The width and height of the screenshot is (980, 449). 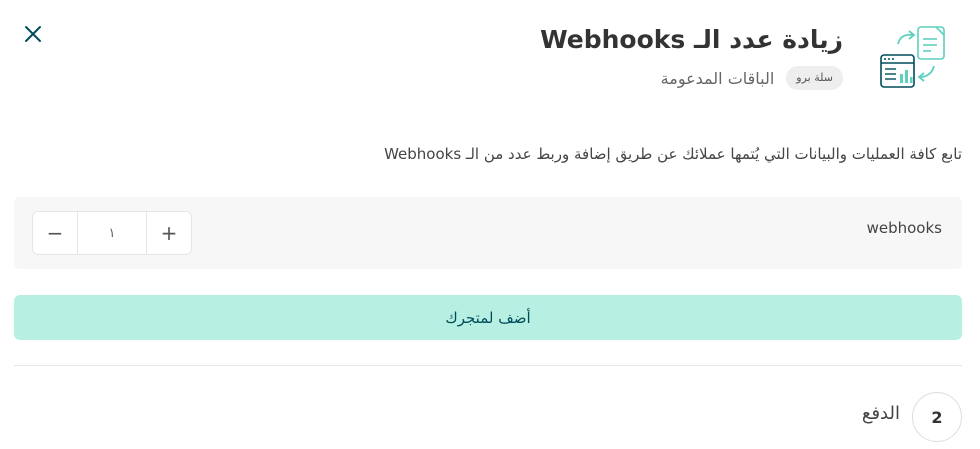 What do you see at coordinates (488, 317) in the screenshot?
I see `add-to-store-button: أضف لمتجرك` at bounding box center [488, 317].